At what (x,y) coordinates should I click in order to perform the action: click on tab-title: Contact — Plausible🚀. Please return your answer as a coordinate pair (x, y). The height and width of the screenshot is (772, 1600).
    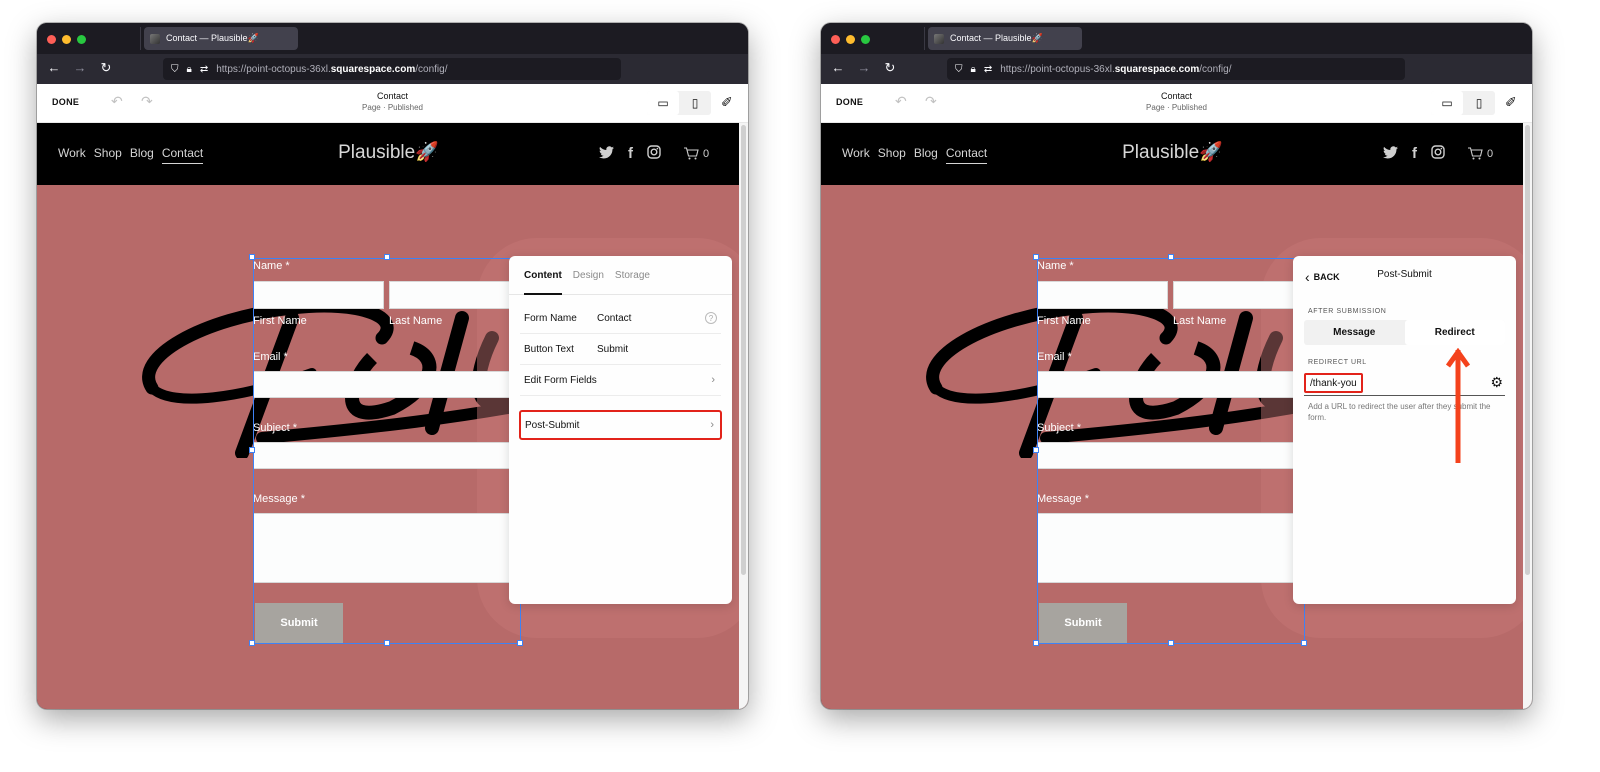
    Looking at the image, I should click on (212, 38).